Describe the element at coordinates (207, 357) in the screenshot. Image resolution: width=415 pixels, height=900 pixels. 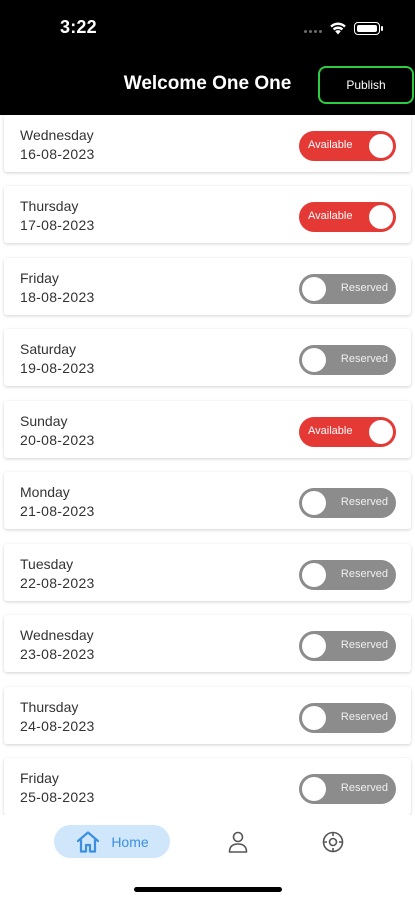
I see `list-item: Saturday 19-08-2023 Reserved` at that location.